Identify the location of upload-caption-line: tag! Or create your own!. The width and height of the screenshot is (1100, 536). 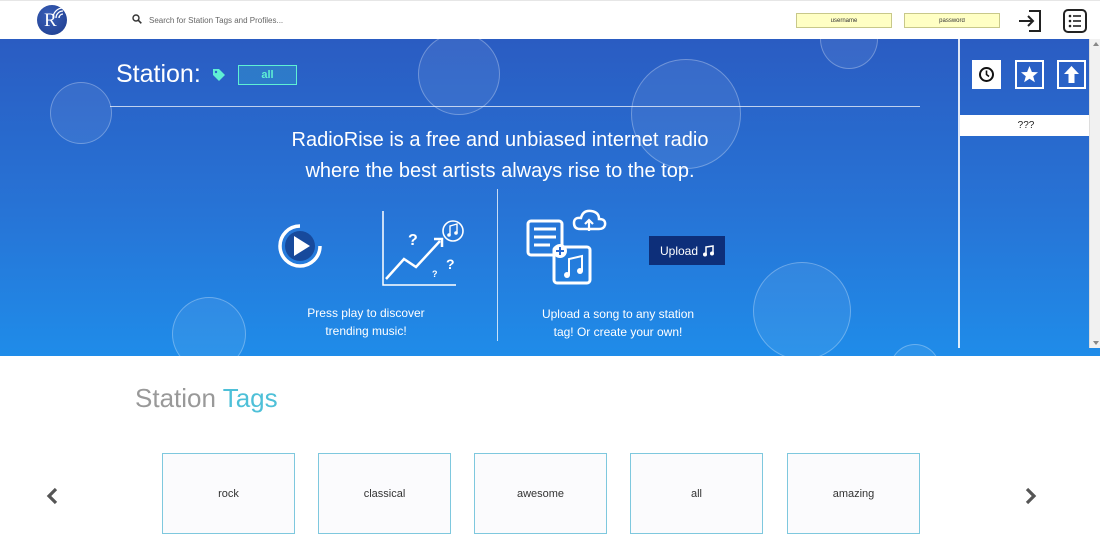
(618, 332).